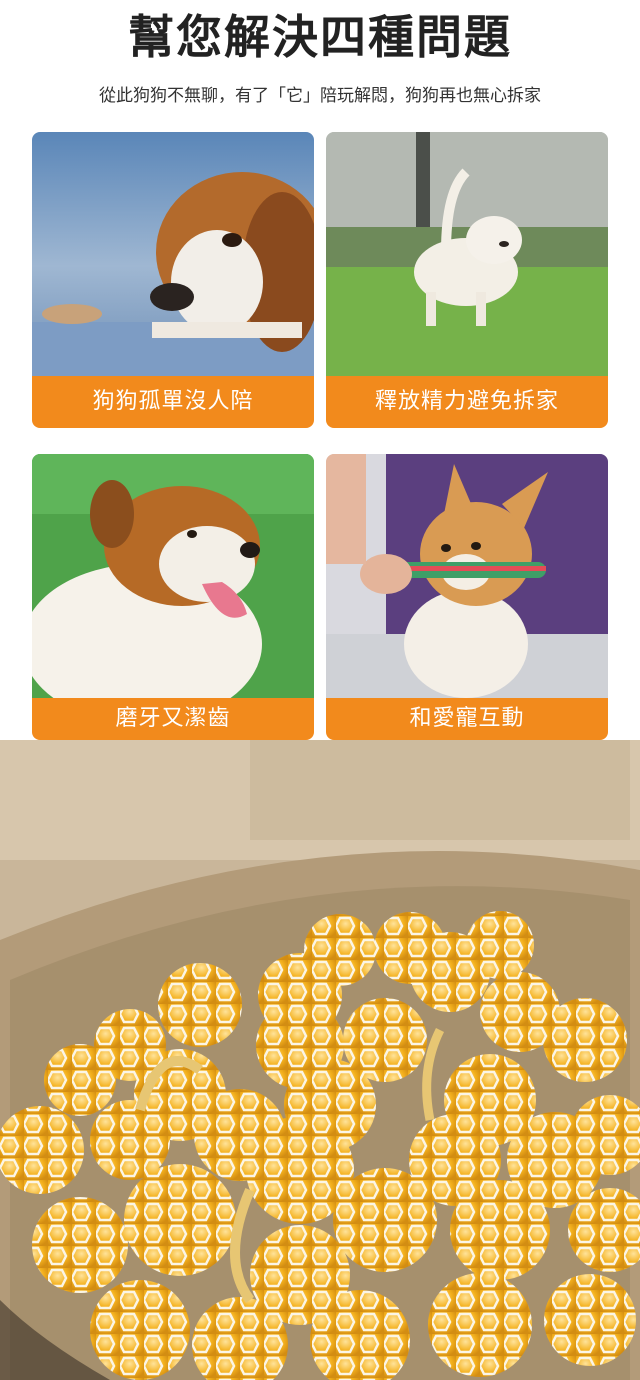 This screenshot has width=640, height=1380. What do you see at coordinates (173, 254) in the screenshot?
I see `beagle-resting-photo` at bounding box center [173, 254].